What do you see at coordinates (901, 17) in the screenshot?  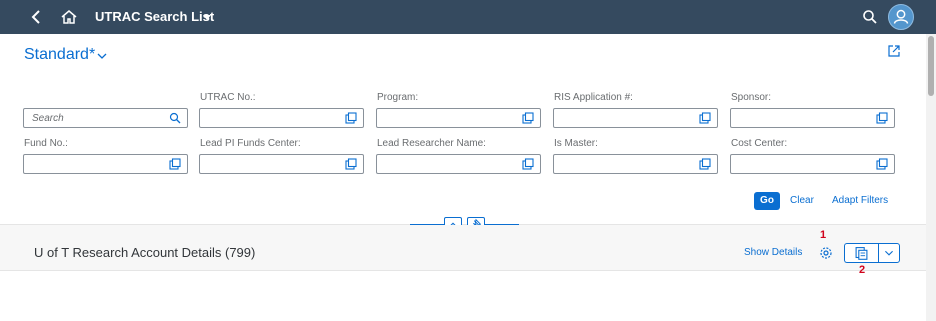 I see `user-avatar` at bounding box center [901, 17].